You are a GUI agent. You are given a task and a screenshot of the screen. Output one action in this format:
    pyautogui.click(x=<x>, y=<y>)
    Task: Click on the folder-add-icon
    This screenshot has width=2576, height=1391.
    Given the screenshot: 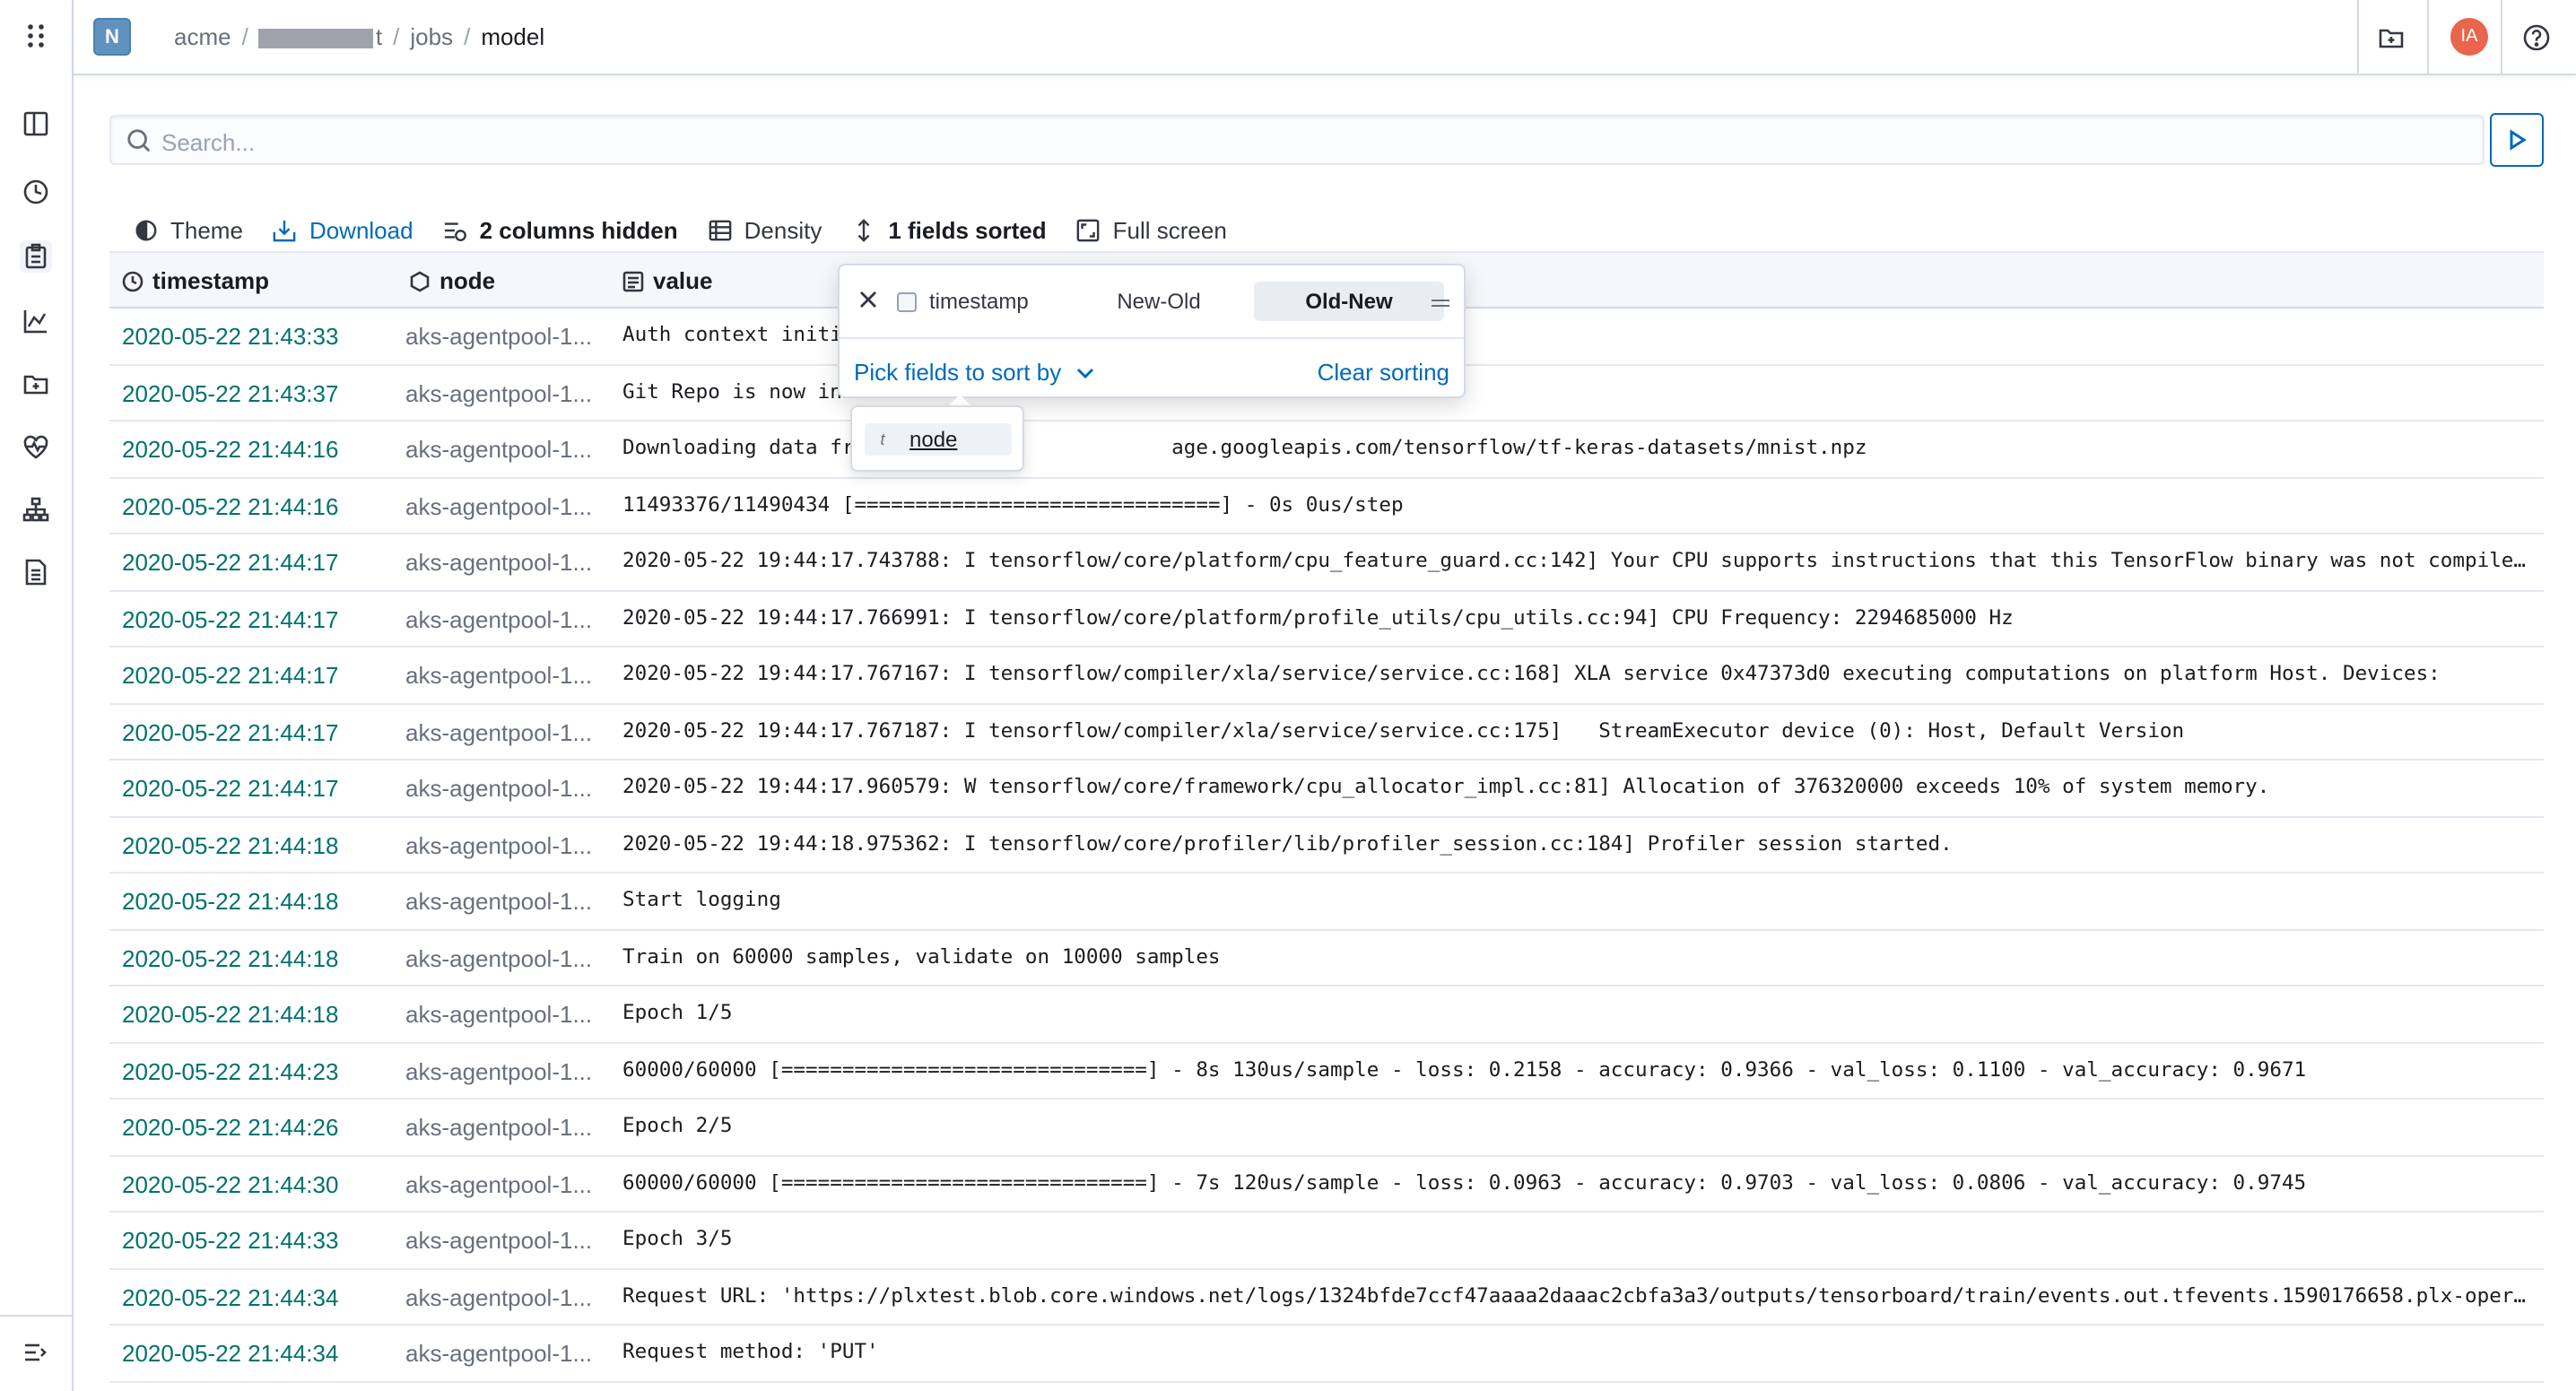 What is the action you would take?
    pyautogui.click(x=36, y=384)
    